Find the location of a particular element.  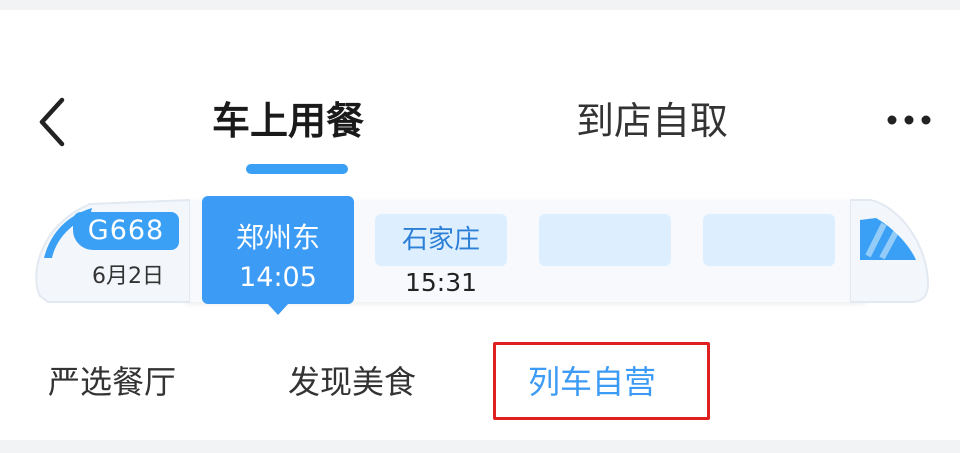

stop-name: 郑州东 is located at coordinates (277, 237).